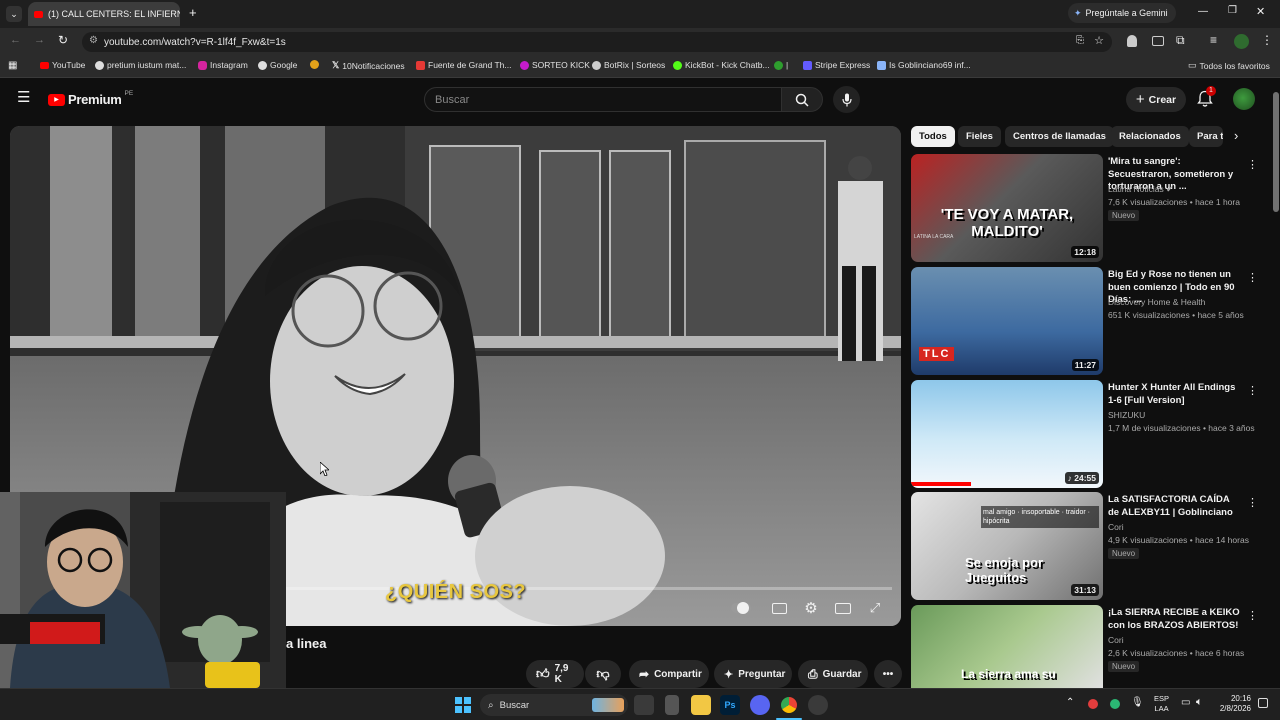 Image resolution: width=1280 pixels, height=720 pixels. What do you see at coordinates (1070, 702) in the screenshot?
I see `chevron-up-icon: ⌃` at bounding box center [1070, 702].